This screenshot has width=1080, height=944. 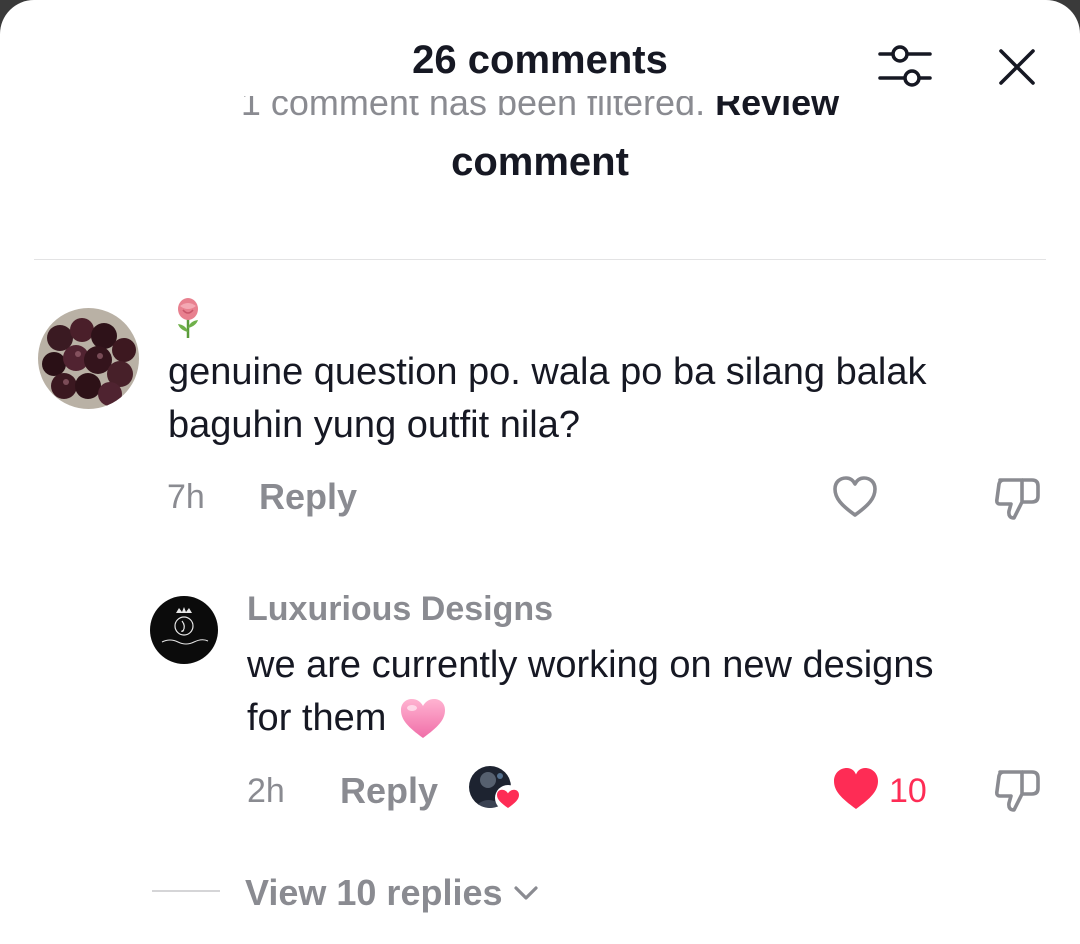 I want to click on divider, so click(x=540, y=259).